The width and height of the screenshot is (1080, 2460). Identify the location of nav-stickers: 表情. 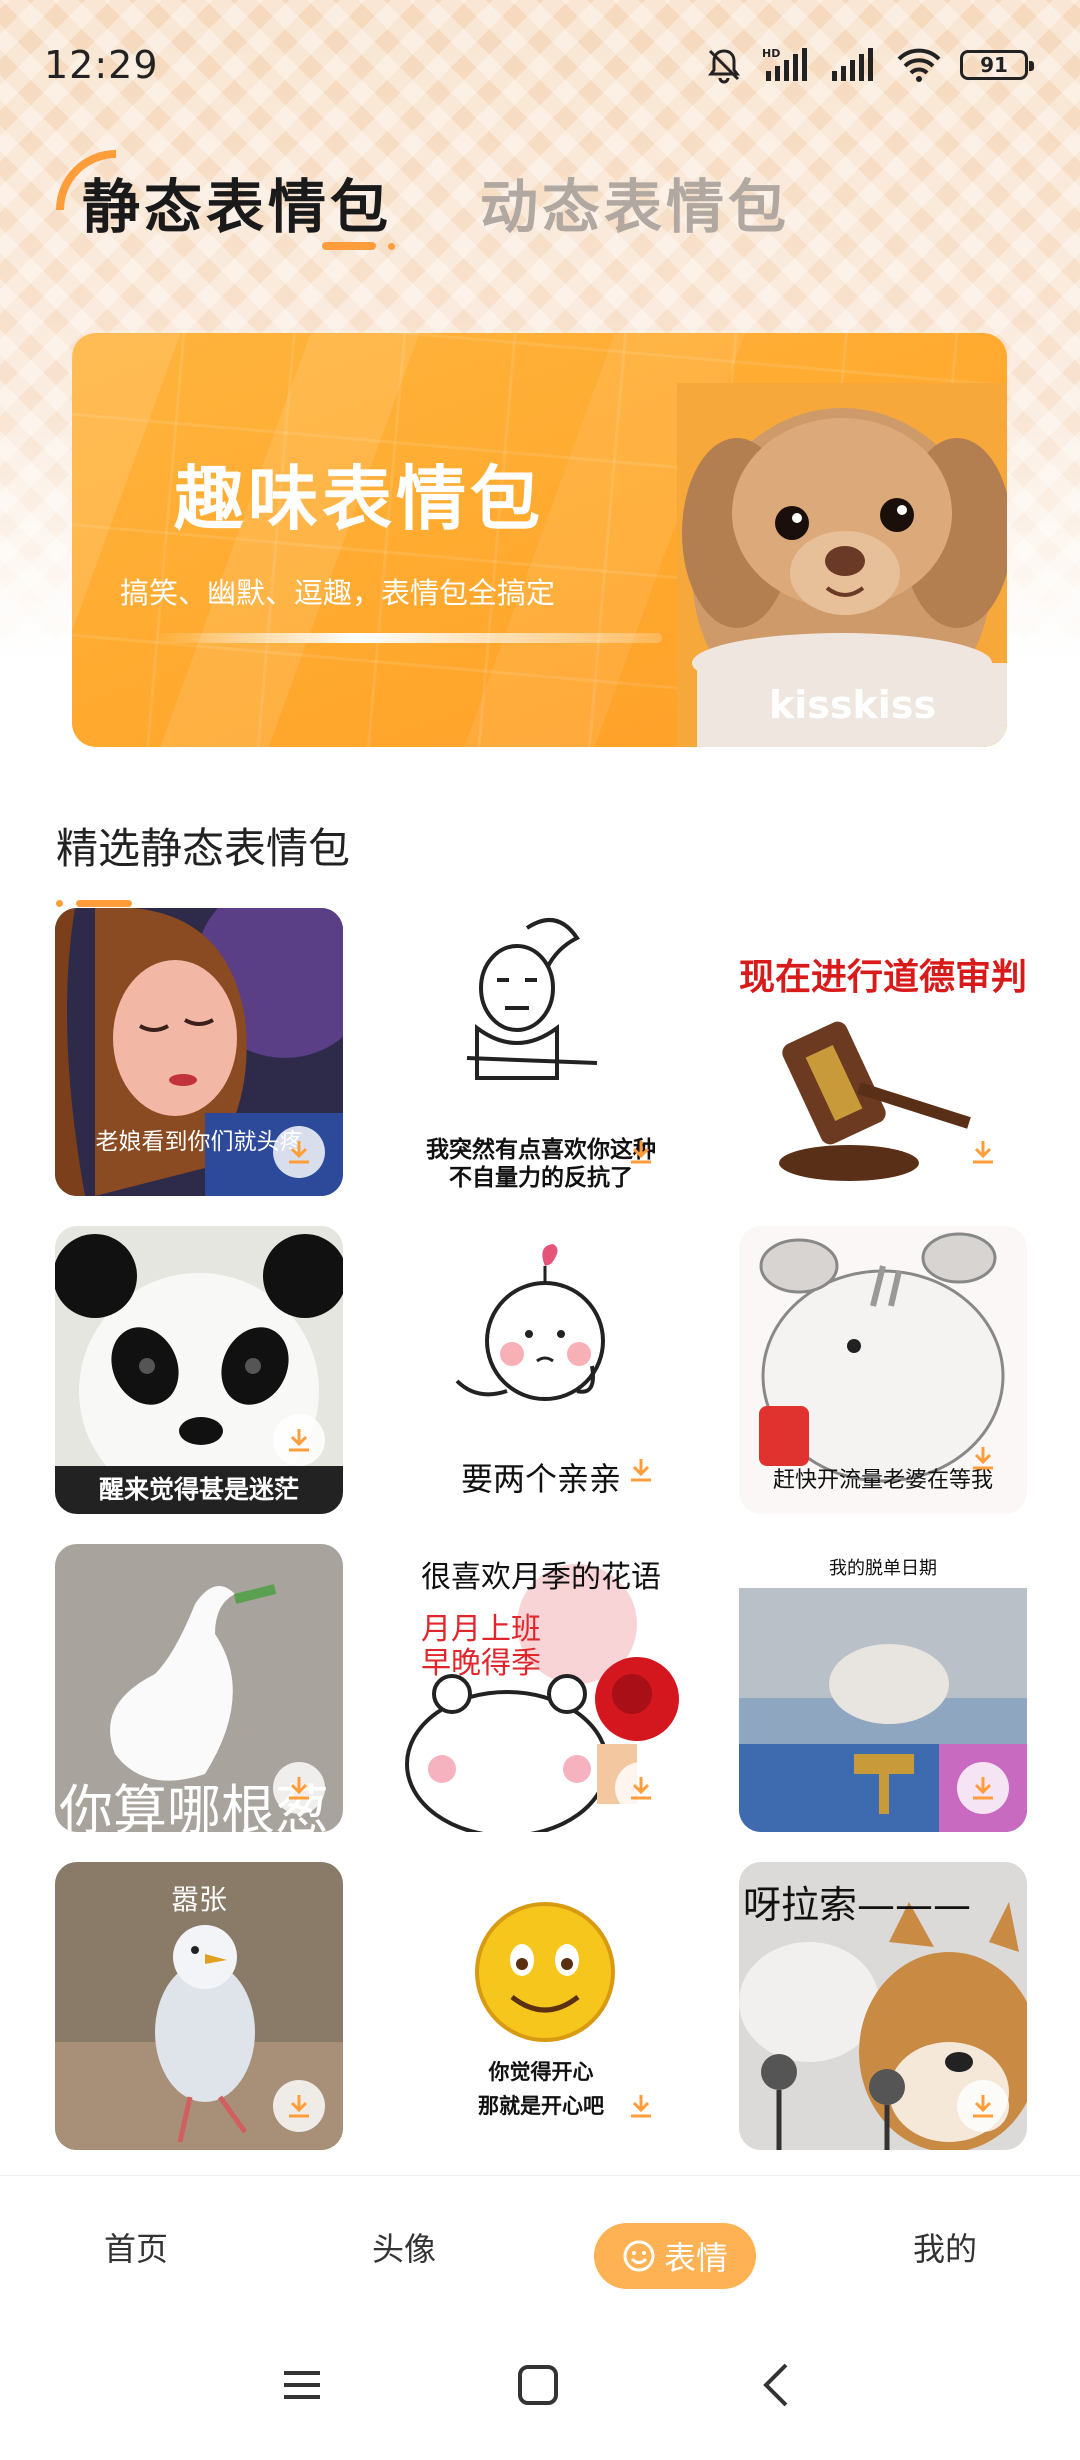
(675, 2256).